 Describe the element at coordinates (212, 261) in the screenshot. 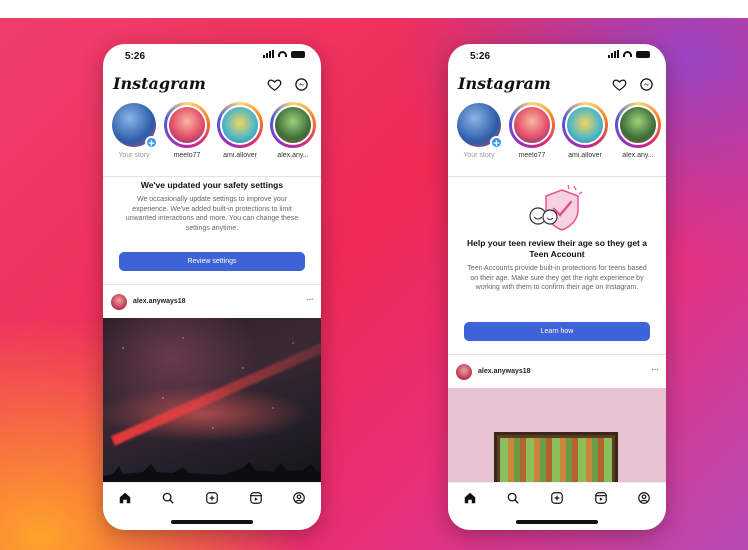

I see `review-settings-button: Review settings` at that location.